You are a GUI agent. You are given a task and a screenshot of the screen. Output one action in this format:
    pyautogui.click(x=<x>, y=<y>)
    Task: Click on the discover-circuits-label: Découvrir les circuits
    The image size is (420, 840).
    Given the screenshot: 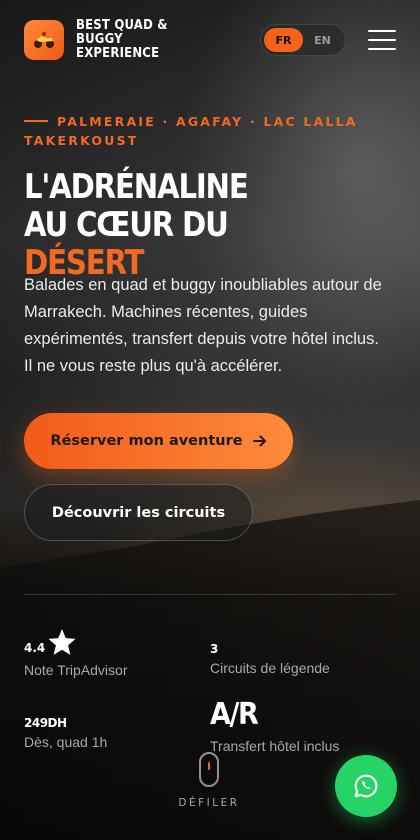 What is the action you would take?
    pyautogui.click(x=138, y=512)
    